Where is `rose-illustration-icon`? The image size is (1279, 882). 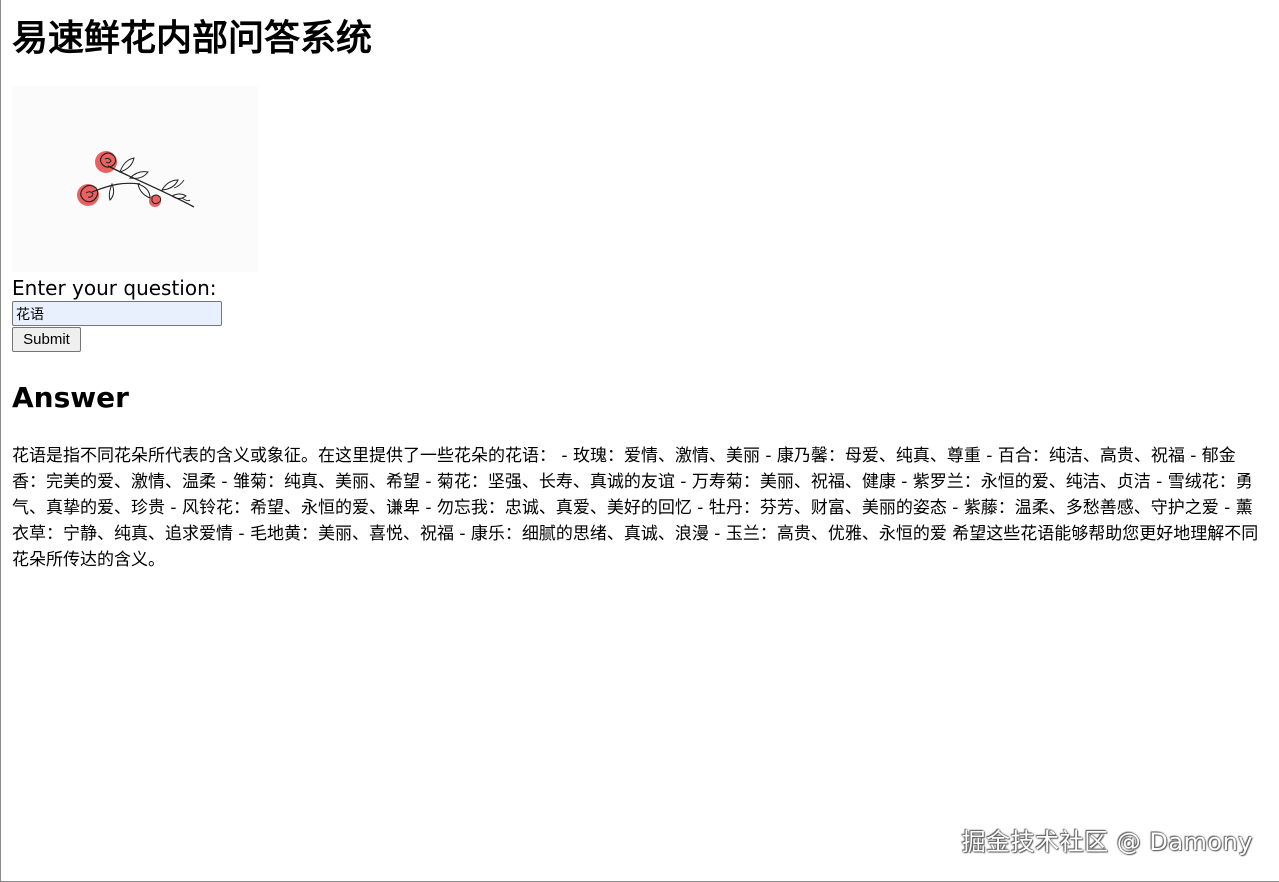 rose-illustration-icon is located at coordinates (136, 179).